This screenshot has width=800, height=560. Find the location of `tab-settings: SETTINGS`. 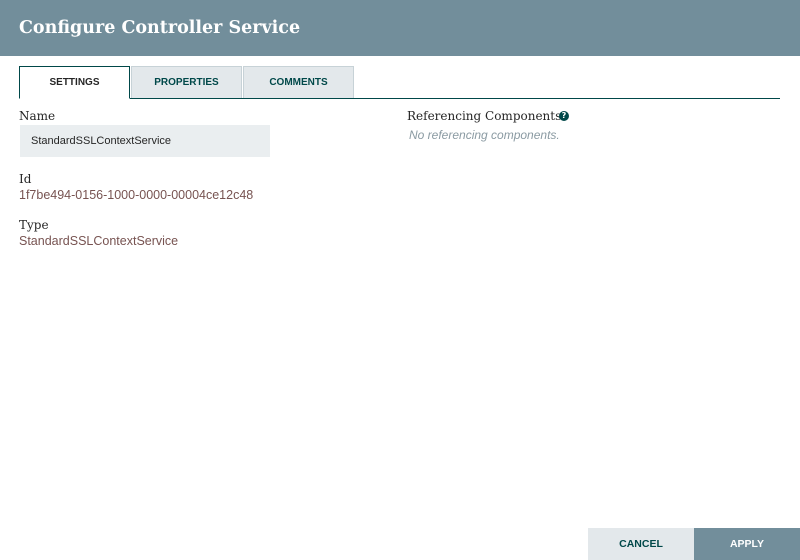

tab-settings: SETTINGS is located at coordinates (74, 82).